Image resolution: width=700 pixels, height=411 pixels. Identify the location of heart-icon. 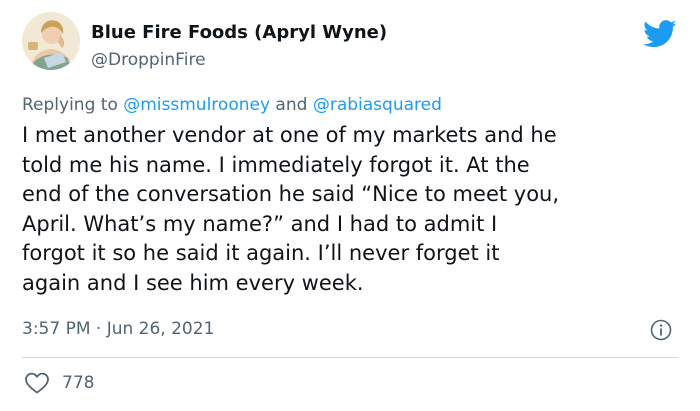
(37, 383).